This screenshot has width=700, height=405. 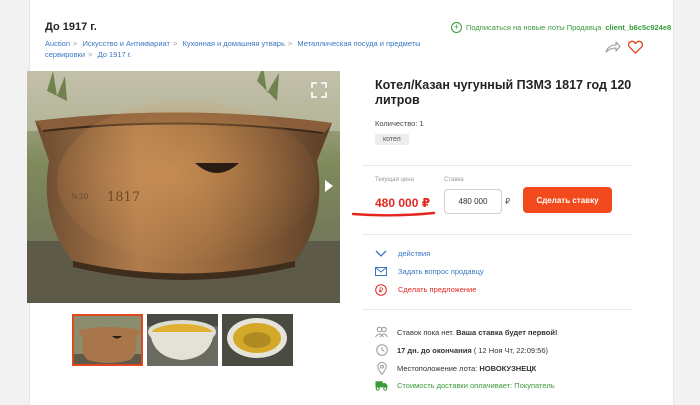 I want to click on place-bid-button: Сделать ставку, so click(x=567, y=200).